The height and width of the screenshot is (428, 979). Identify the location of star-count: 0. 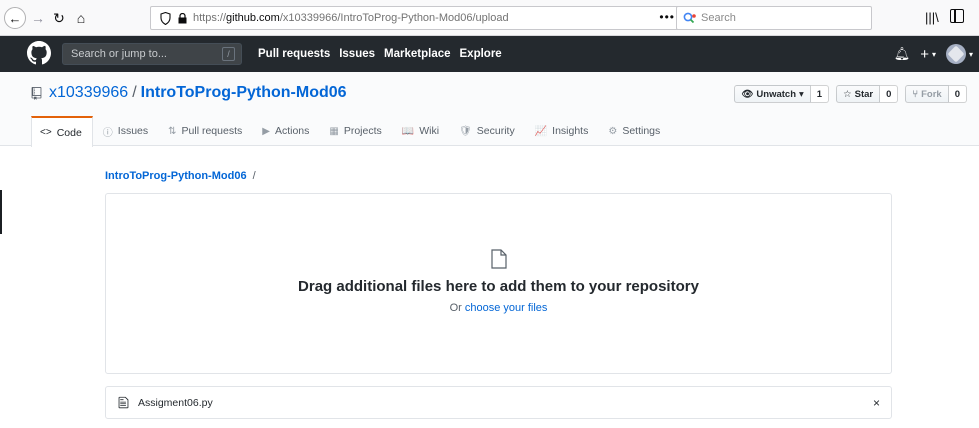
(889, 94).